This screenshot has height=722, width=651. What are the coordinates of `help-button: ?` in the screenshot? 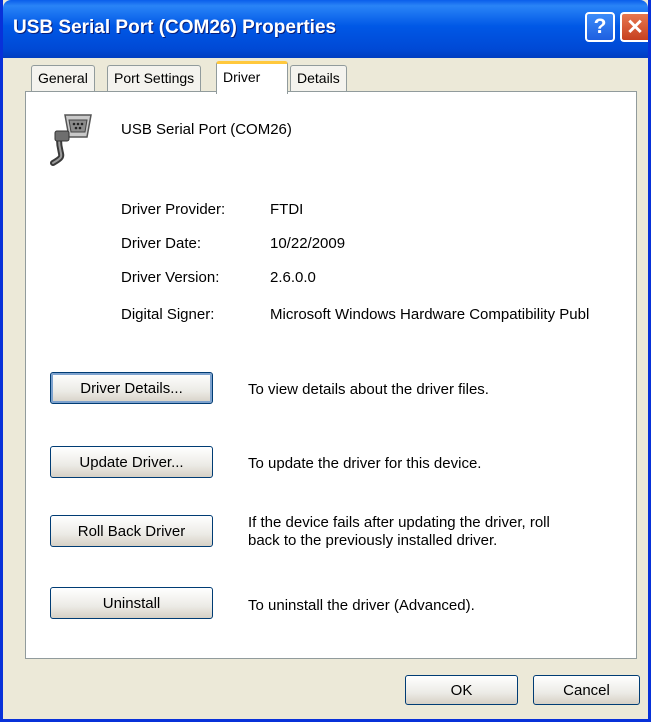 It's located at (600, 27).